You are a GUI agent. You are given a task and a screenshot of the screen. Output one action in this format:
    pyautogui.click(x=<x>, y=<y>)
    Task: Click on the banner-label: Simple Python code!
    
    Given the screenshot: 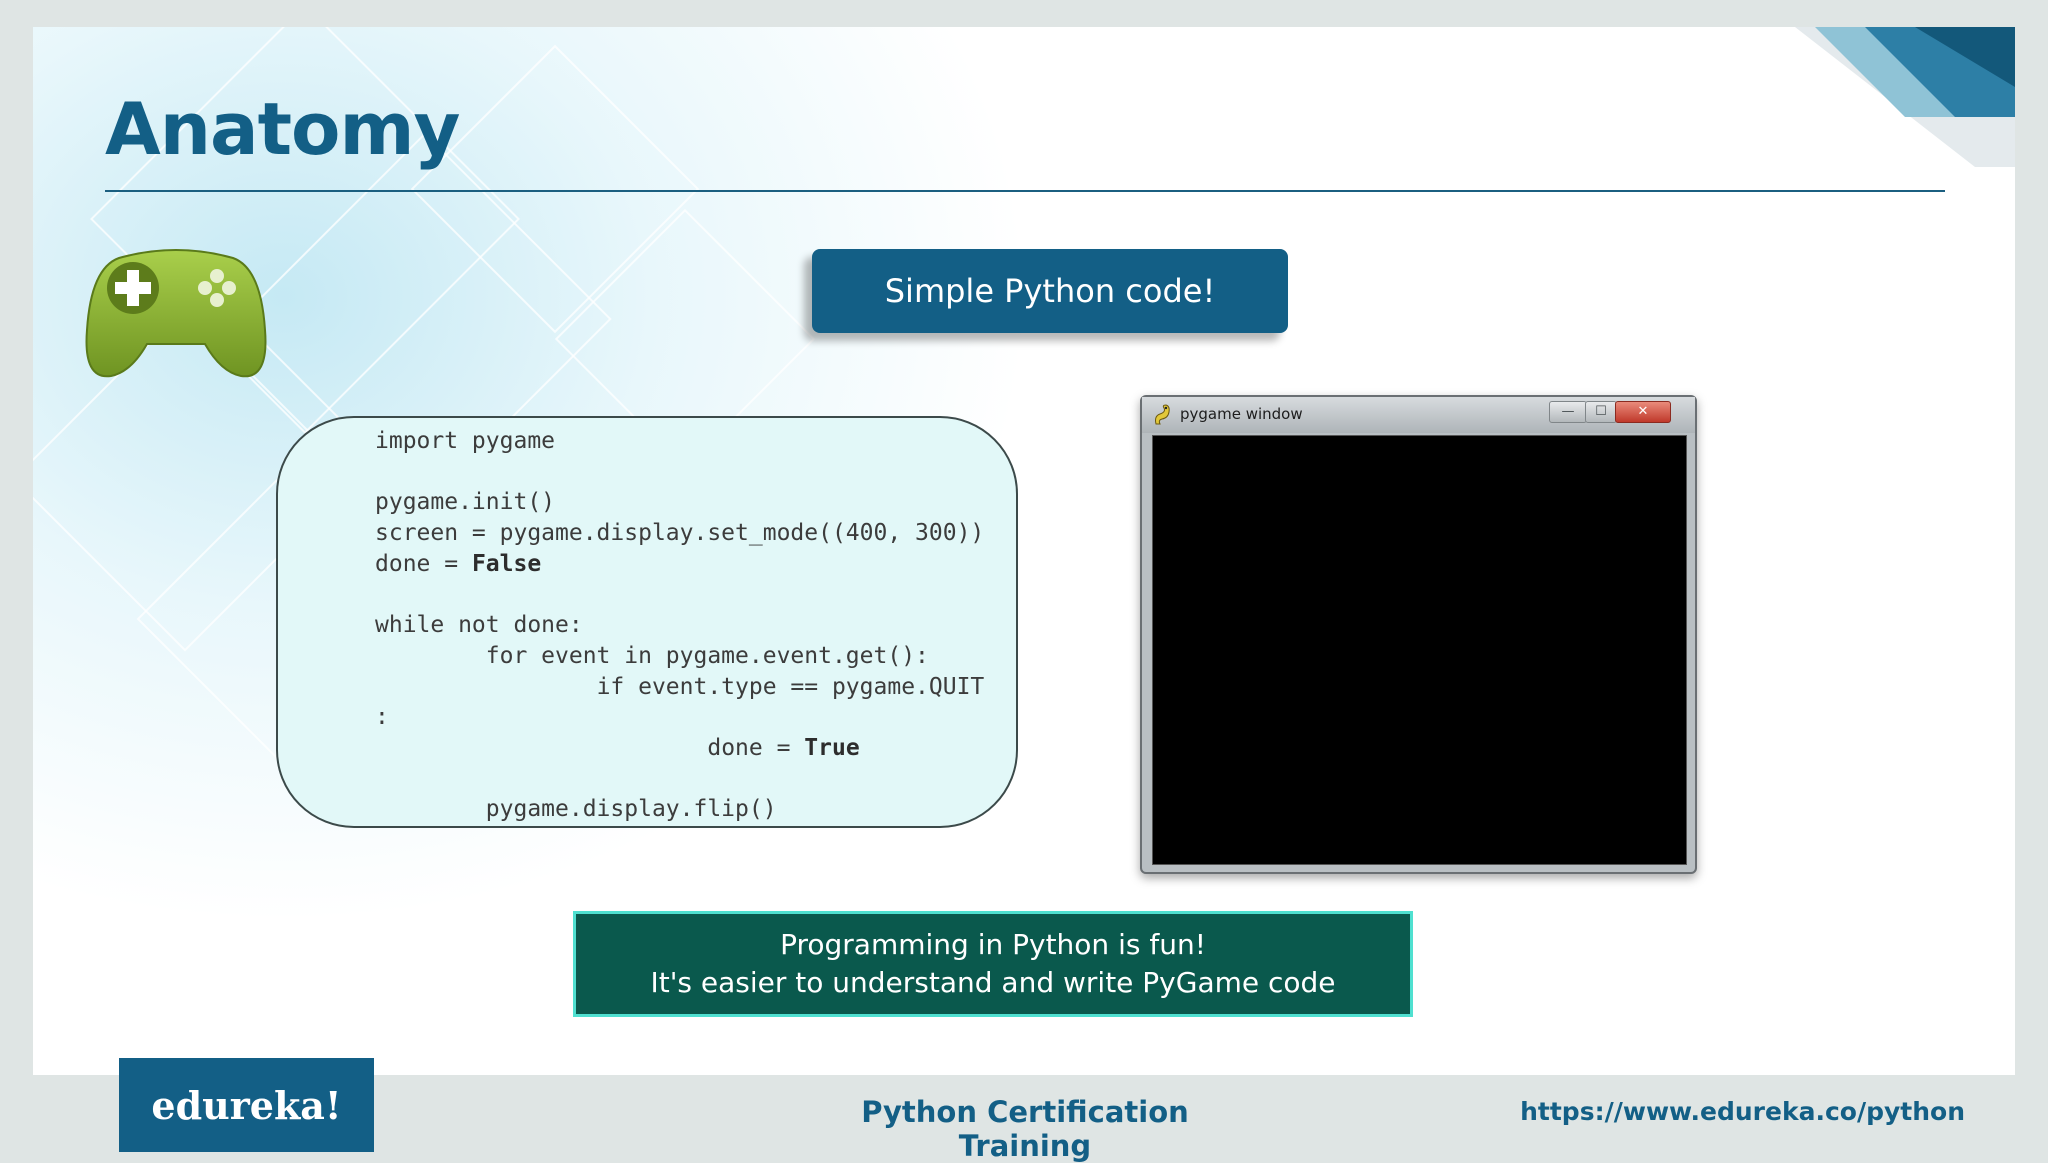 What is the action you would take?
    pyautogui.click(x=1050, y=291)
    